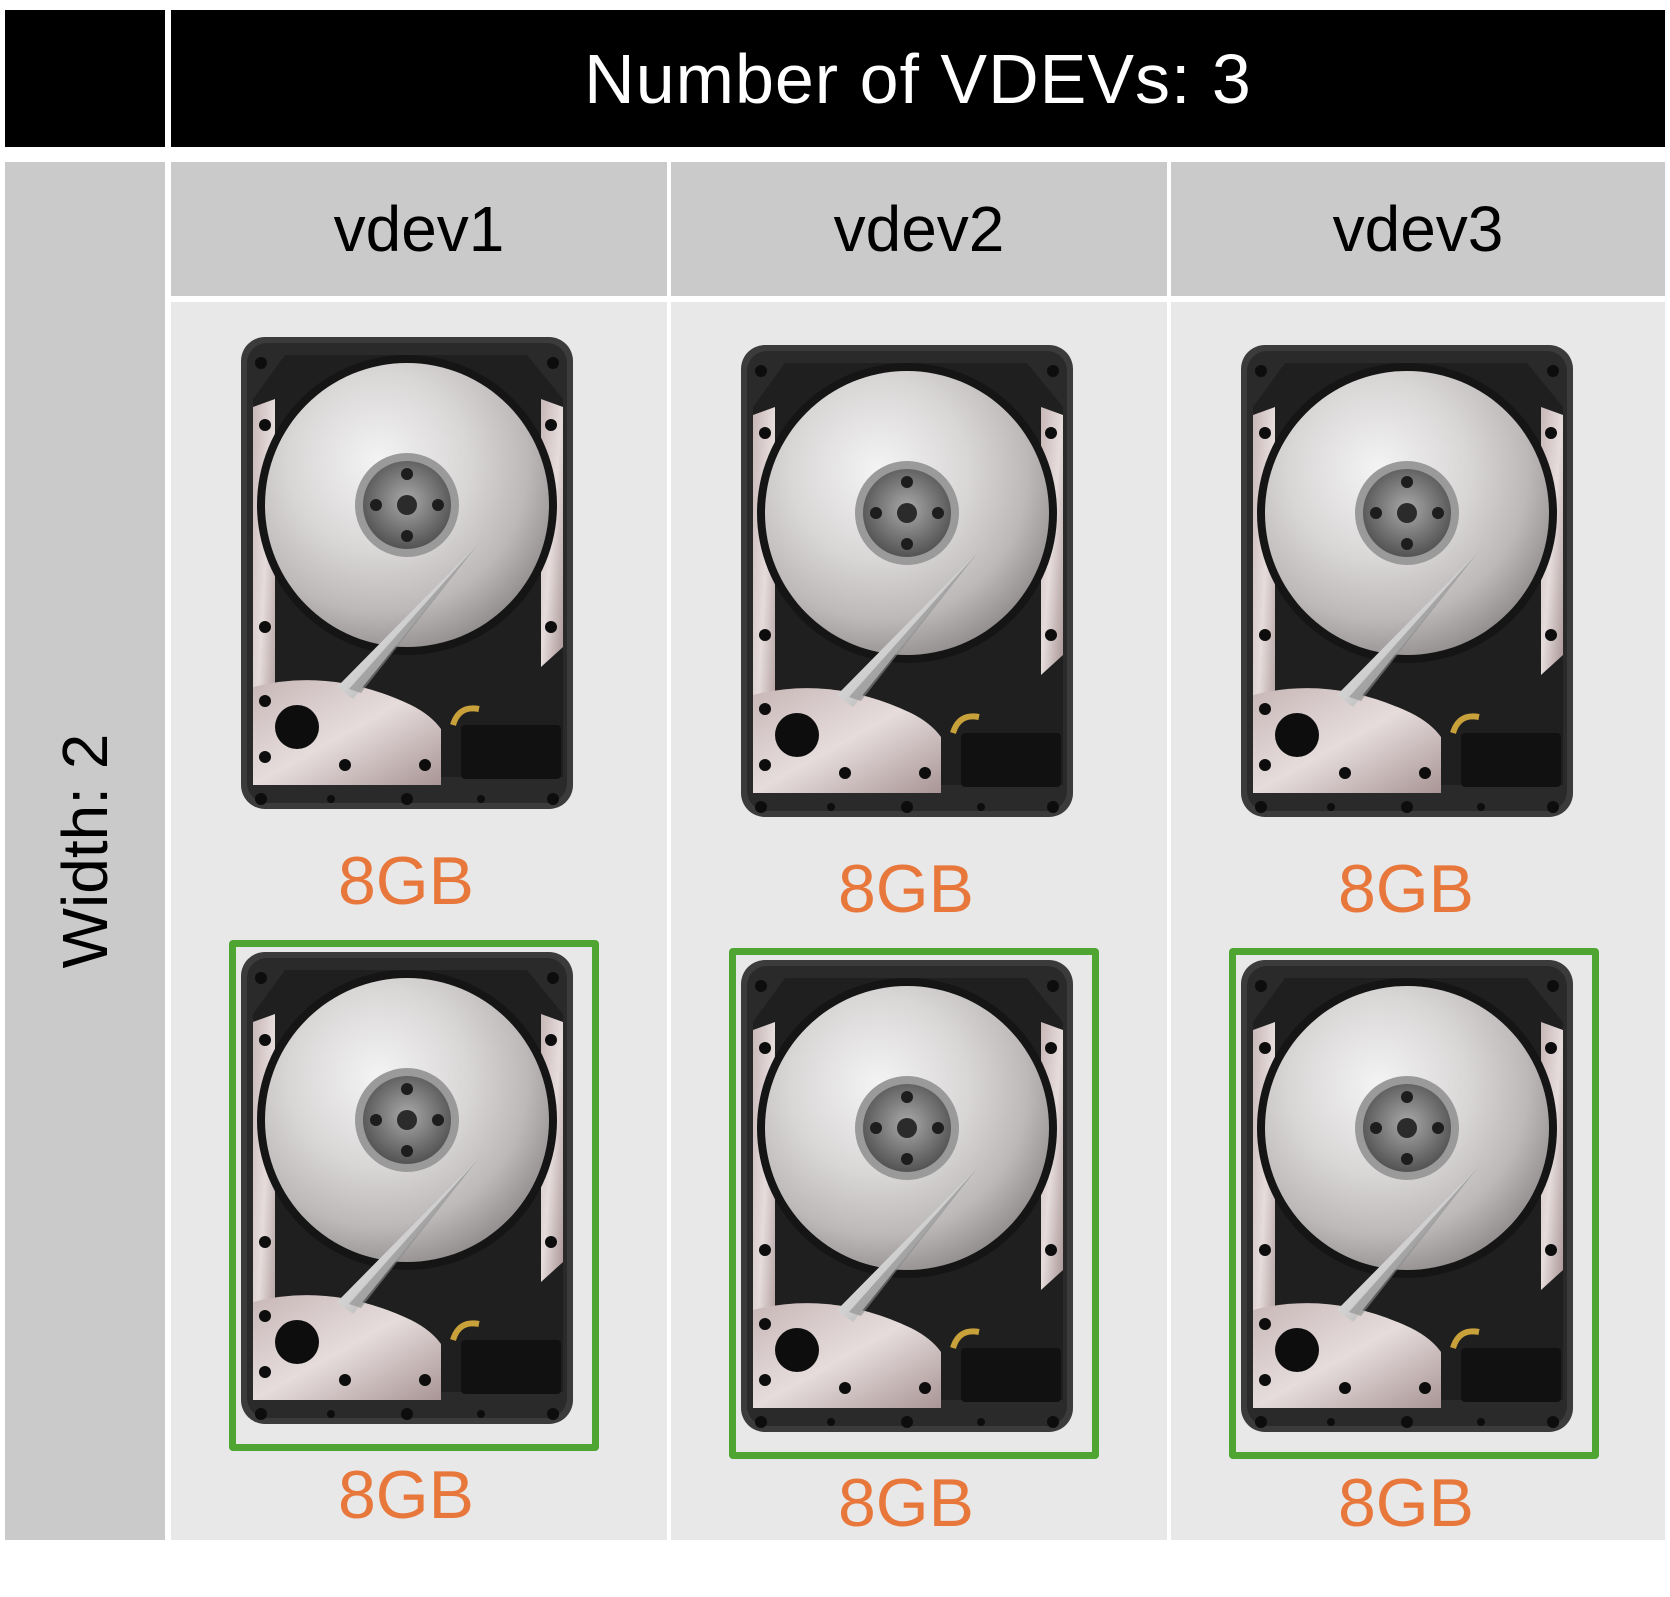  I want to click on vdev-header: vdev3, so click(1418, 229).